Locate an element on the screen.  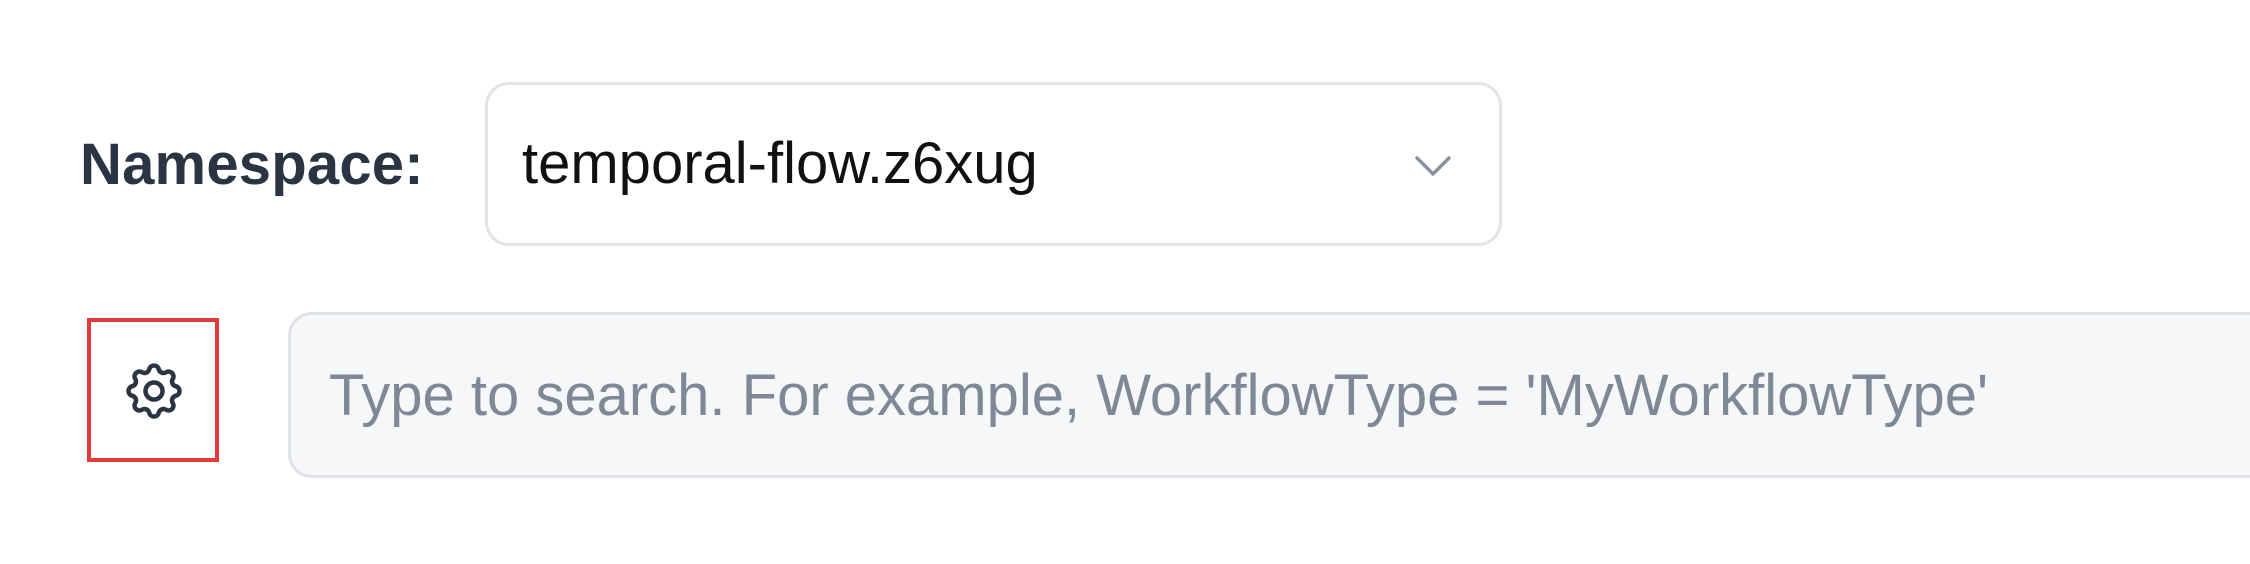
settings-button is located at coordinates (153, 390).